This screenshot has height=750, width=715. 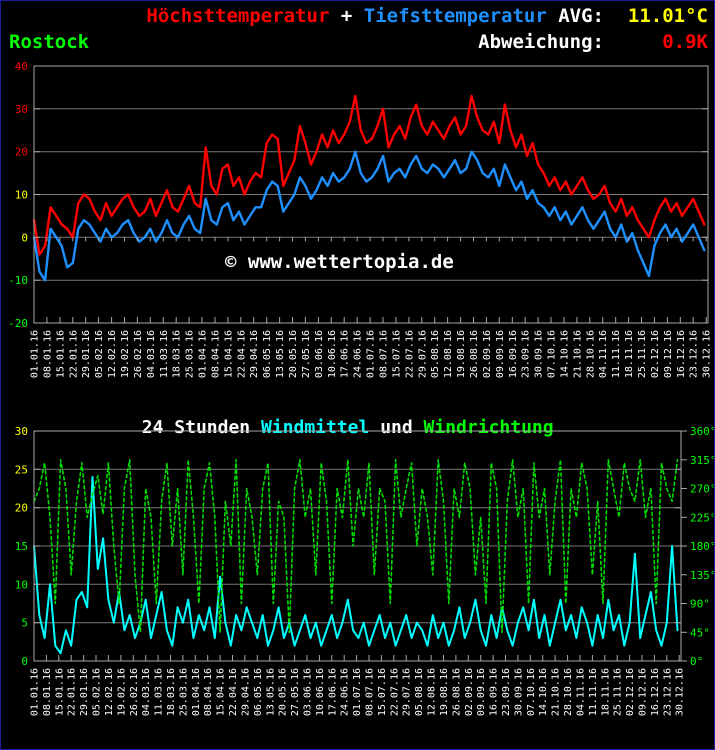 I want to click on x-axis-date-label: 22.07.16, so click(x=394, y=692).